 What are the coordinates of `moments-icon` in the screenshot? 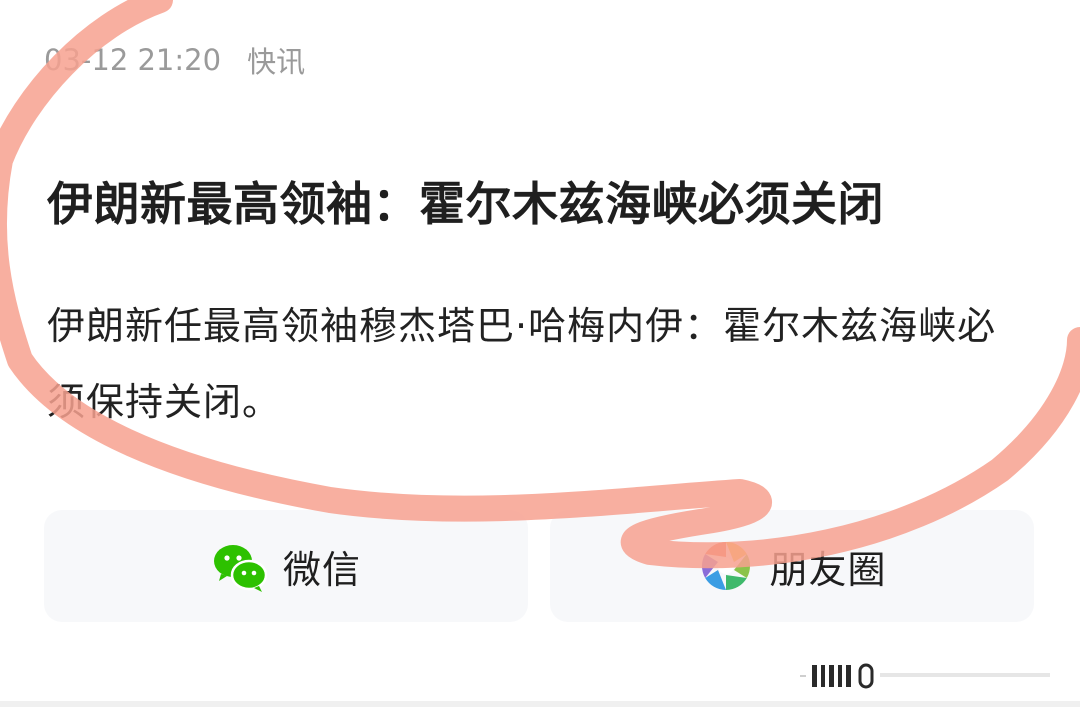 It's located at (726, 566).